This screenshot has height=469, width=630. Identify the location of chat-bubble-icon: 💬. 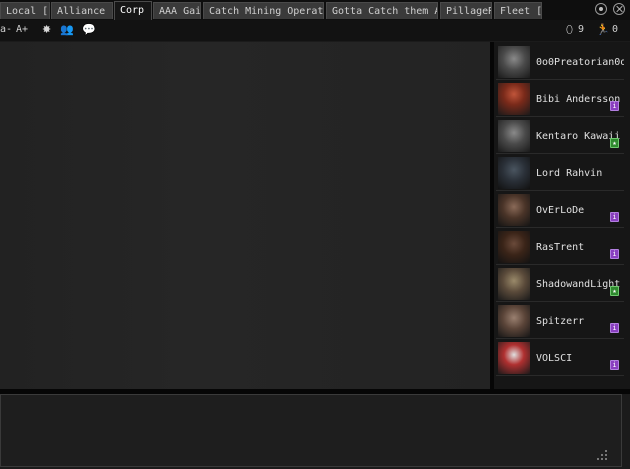
(89, 29).